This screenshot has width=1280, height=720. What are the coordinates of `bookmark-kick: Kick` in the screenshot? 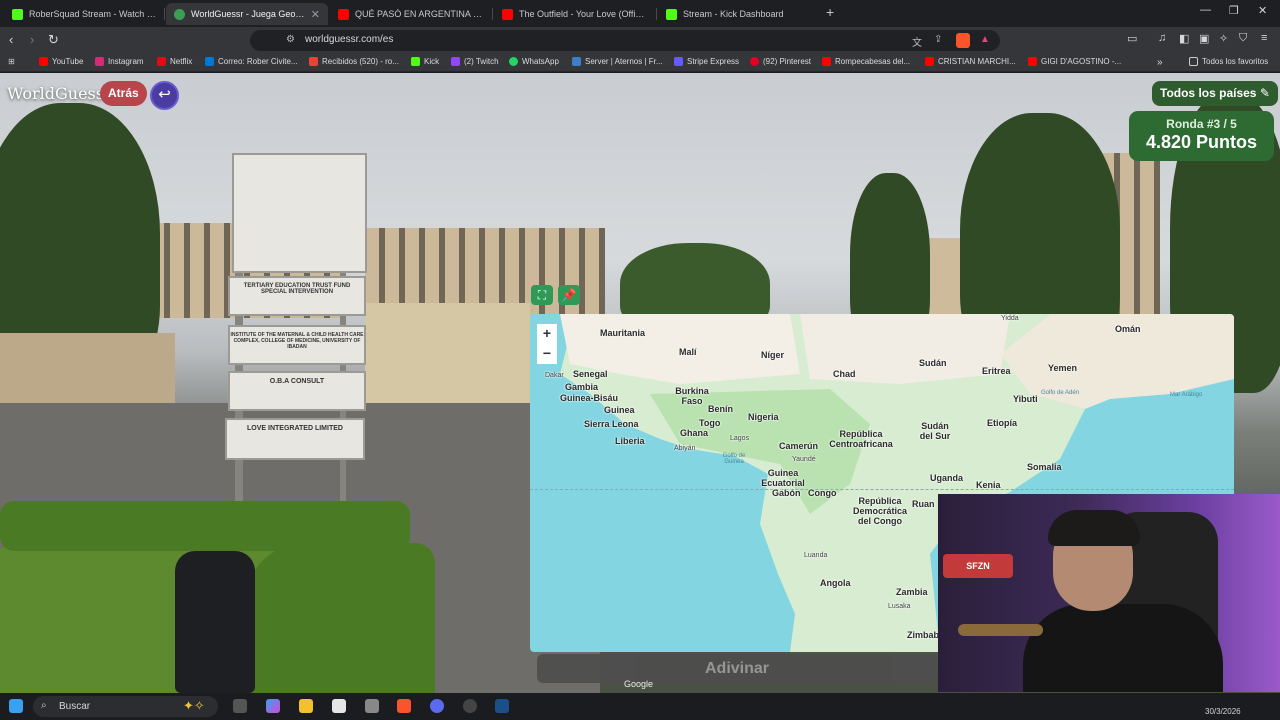 It's located at (425, 61).